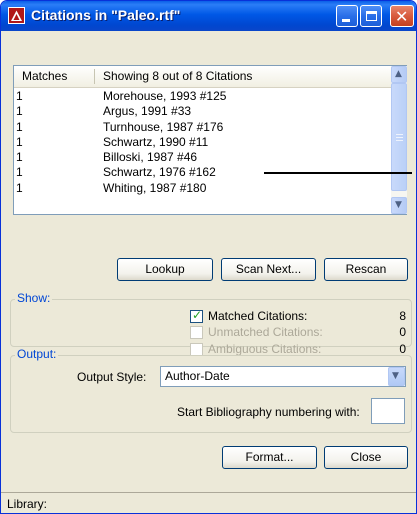  I want to click on show-group-title: Show:, so click(34, 298).